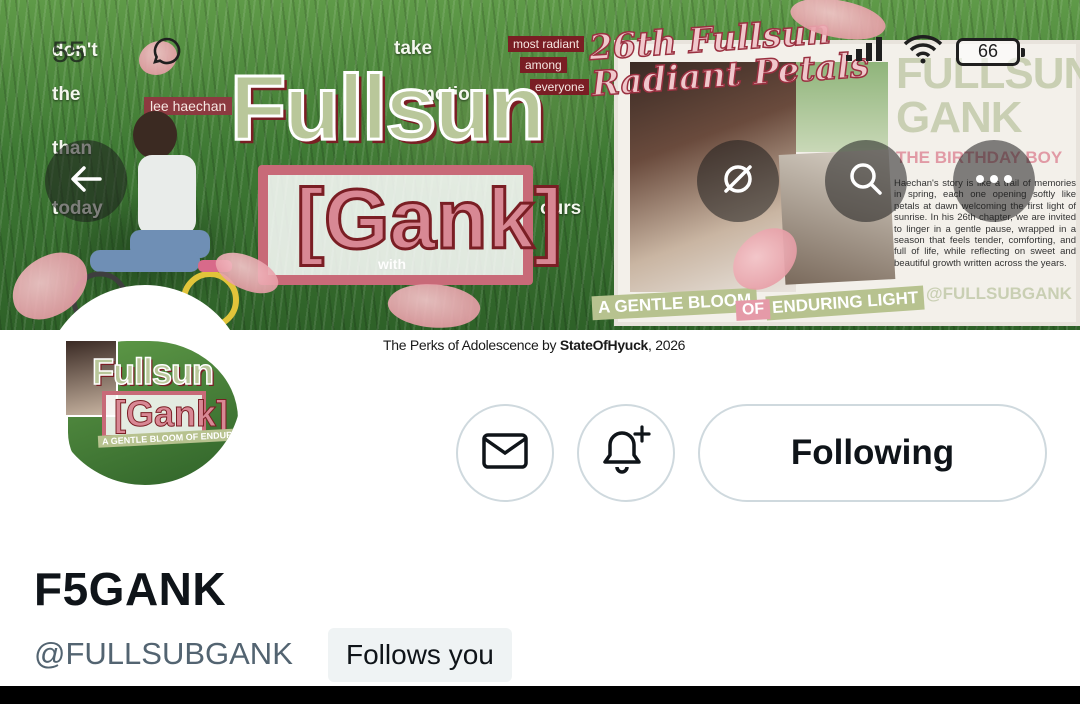 Image resolution: width=1080 pixels, height=704 pixels. I want to click on more-button, so click(994, 181).